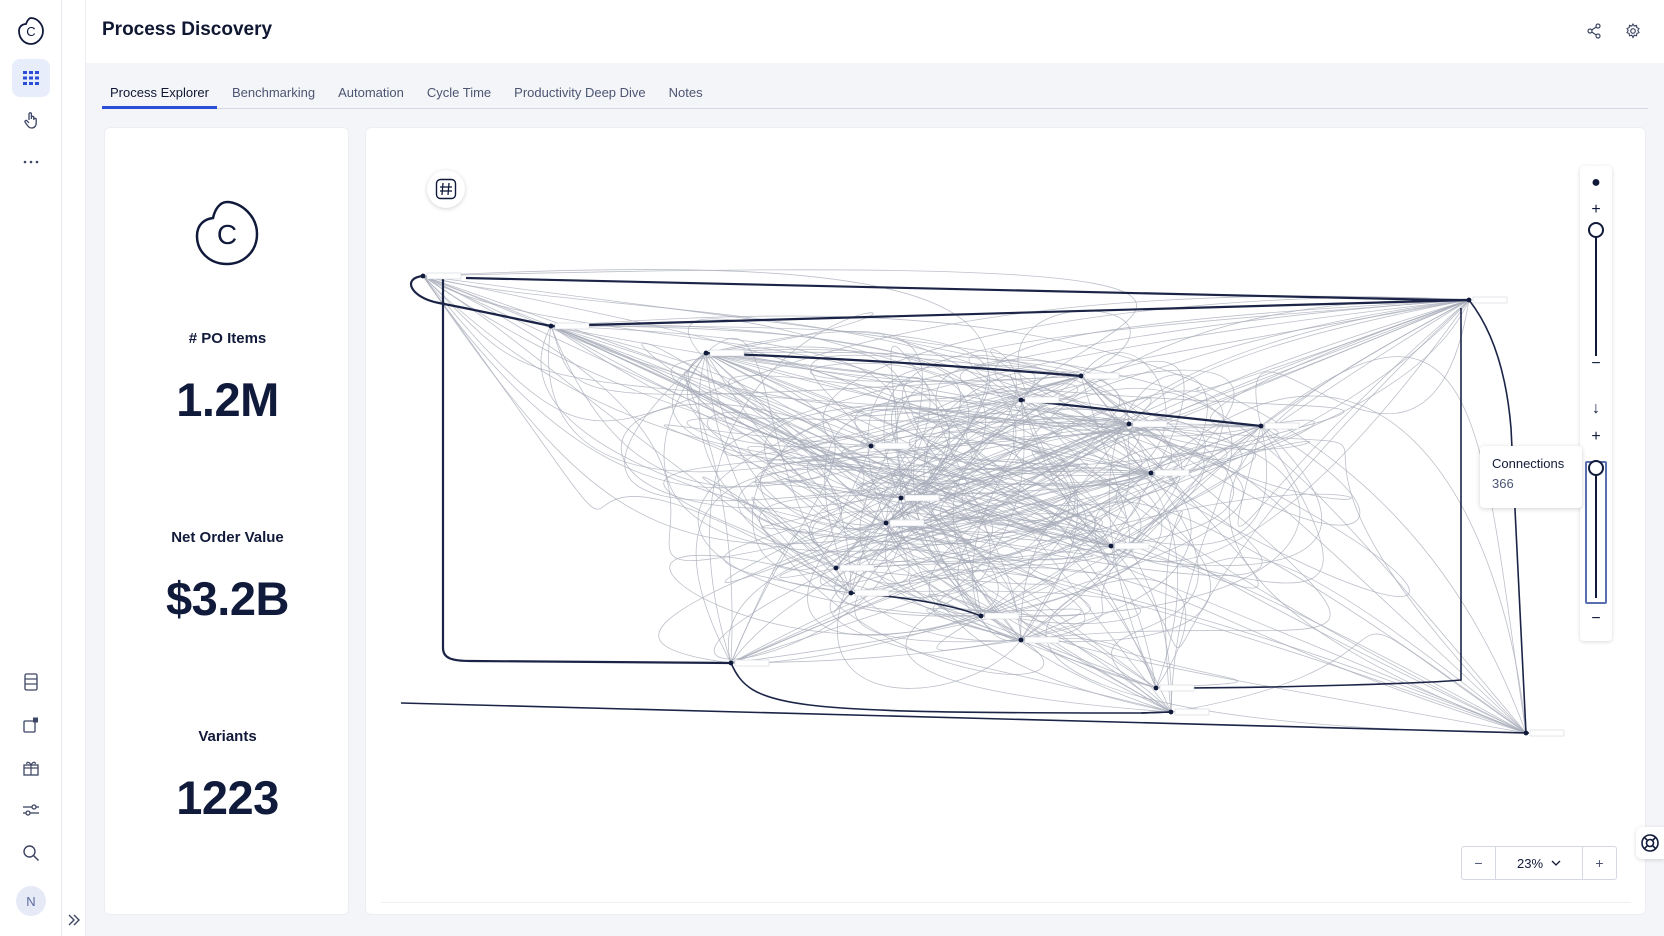  What do you see at coordinates (371, 95) in the screenshot?
I see `tab-automation: Automation` at bounding box center [371, 95].